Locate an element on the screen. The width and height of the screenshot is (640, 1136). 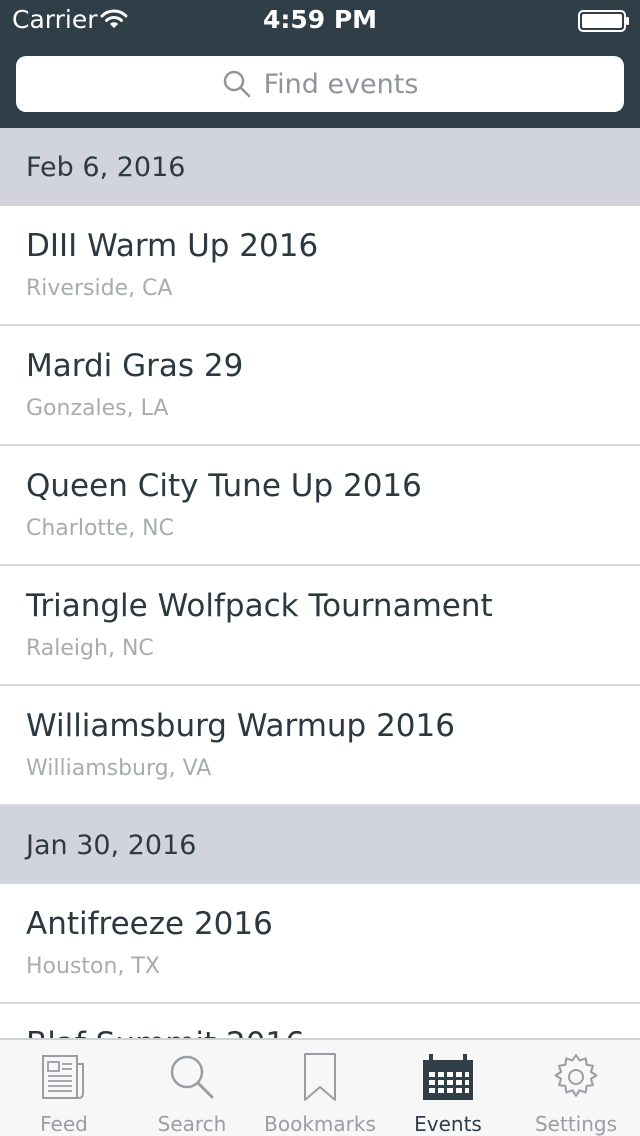
search-input: Find events is located at coordinates (320, 84).